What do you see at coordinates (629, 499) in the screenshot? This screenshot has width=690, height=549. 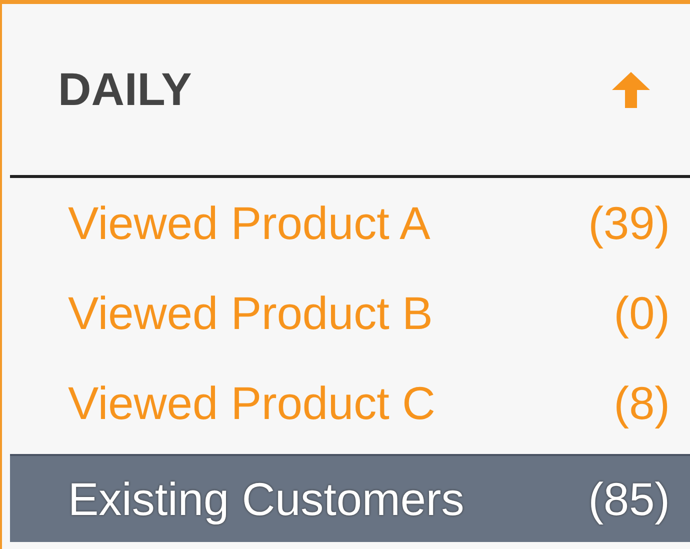 I see `item-count: (85)` at bounding box center [629, 499].